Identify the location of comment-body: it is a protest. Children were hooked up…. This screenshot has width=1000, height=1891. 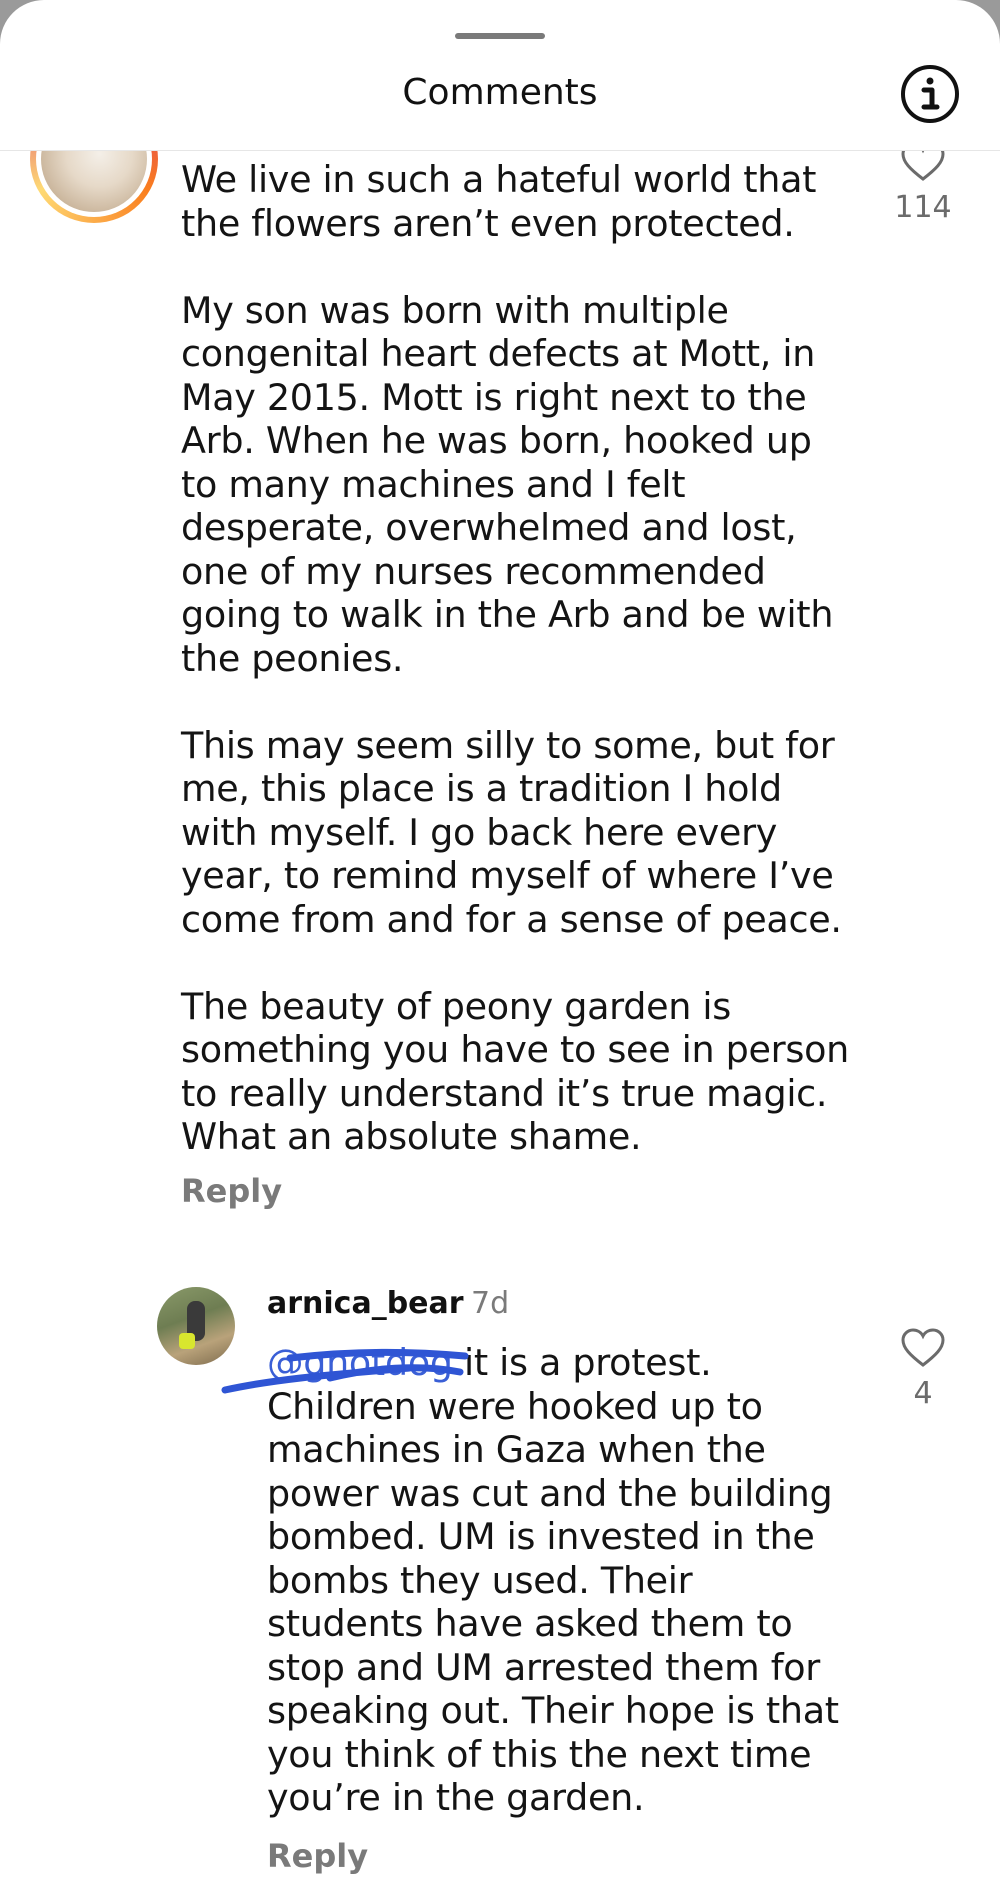
(553, 1580).